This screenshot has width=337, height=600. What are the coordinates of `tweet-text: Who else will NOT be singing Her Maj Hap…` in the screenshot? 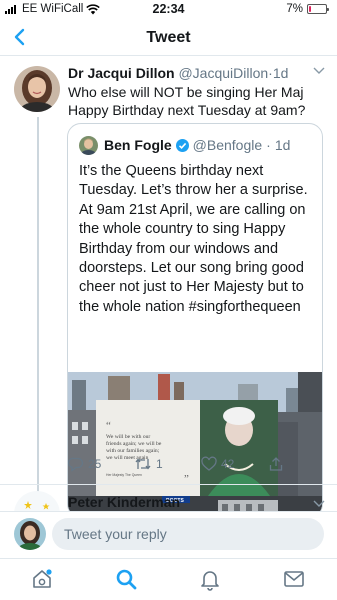 It's located at (198, 101).